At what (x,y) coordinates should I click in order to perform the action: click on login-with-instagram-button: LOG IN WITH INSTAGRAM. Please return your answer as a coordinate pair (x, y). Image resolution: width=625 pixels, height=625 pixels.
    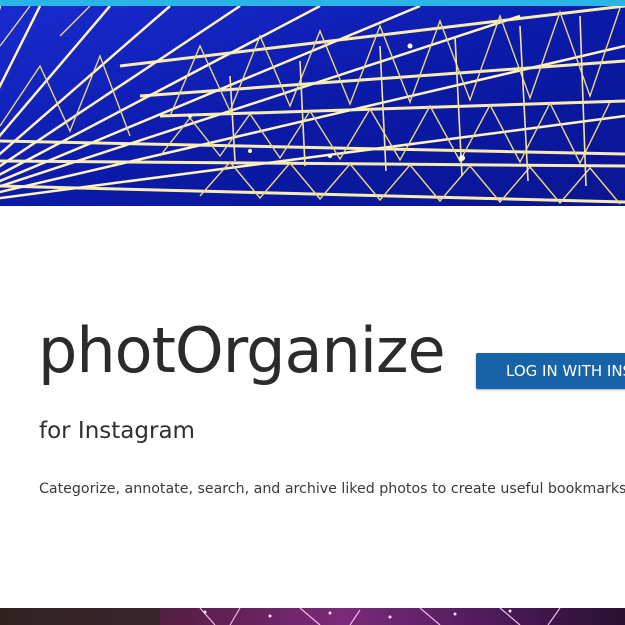
    Looking at the image, I should click on (550, 371).